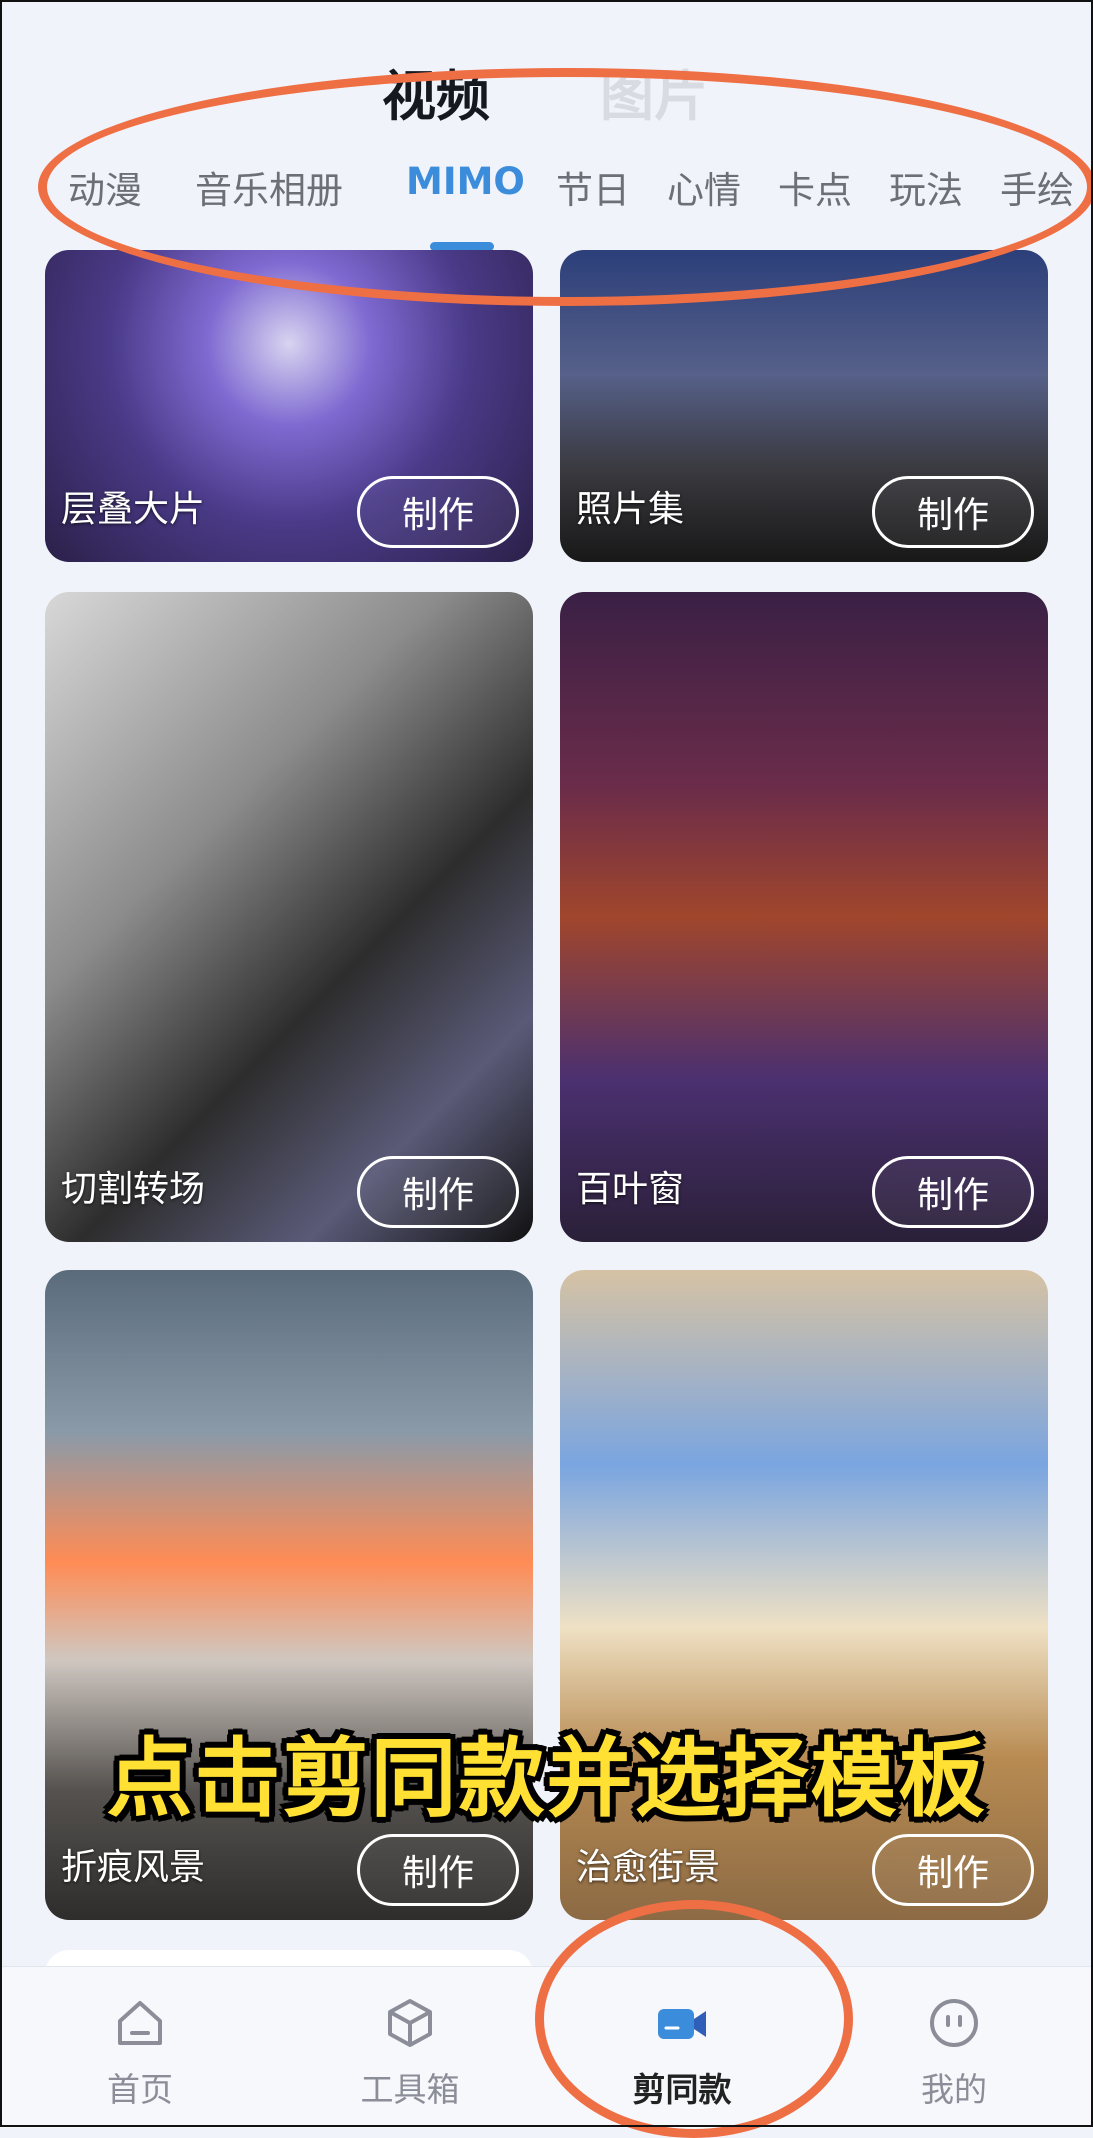 The image size is (1093, 2138). What do you see at coordinates (954, 2053) in the screenshot?
I see `nav-profile: 我的` at bounding box center [954, 2053].